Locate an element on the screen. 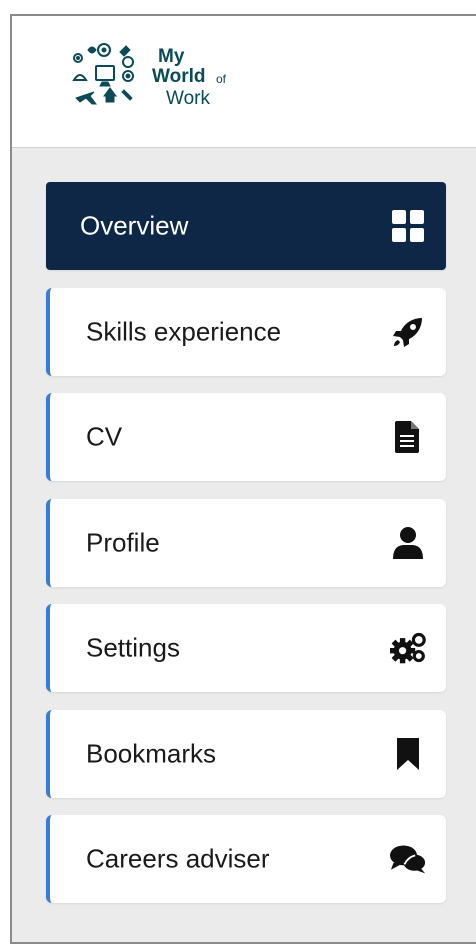 The image size is (476, 944). header: My World of Work is located at coordinates (244, 82).